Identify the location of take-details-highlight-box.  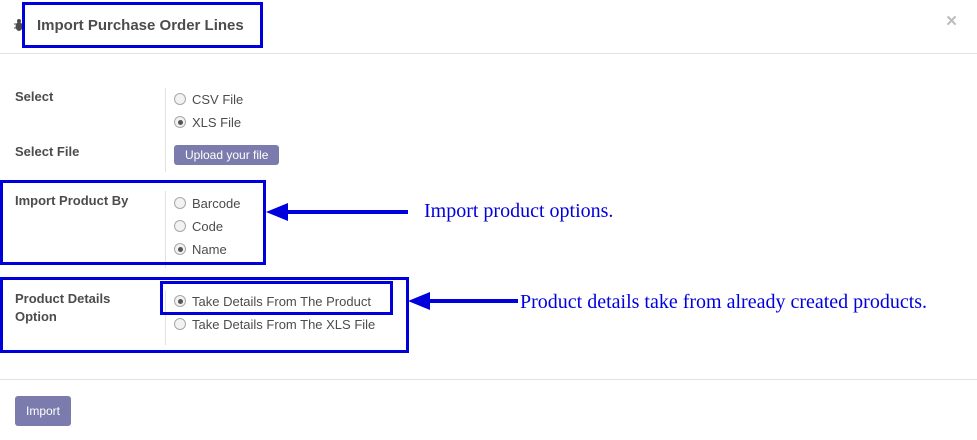
(276, 298).